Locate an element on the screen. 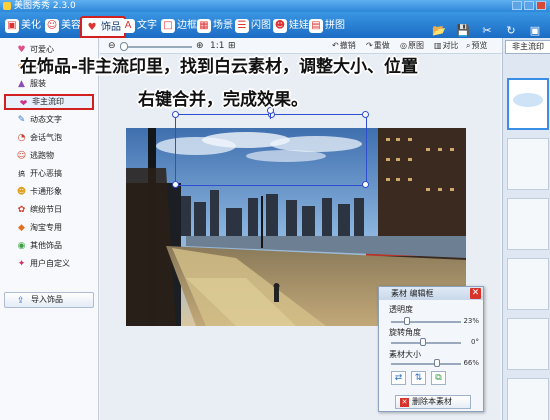 The height and width of the screenshot is (420, 550). sidebar-item-other: ◉ 其他饰品 is located at coordinates (49, 246).